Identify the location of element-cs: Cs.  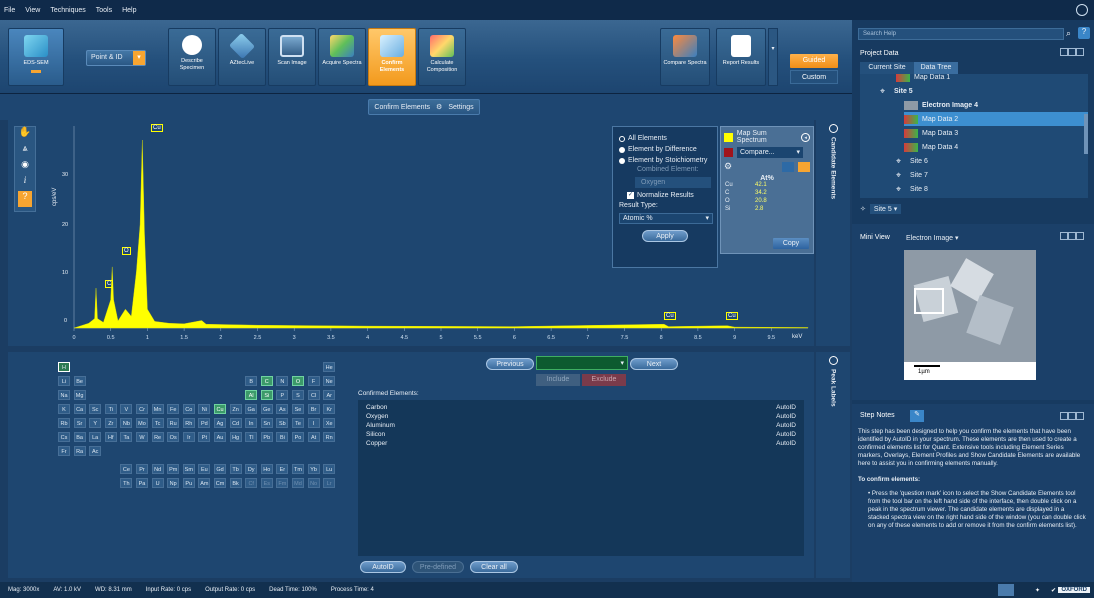
(64, 437).